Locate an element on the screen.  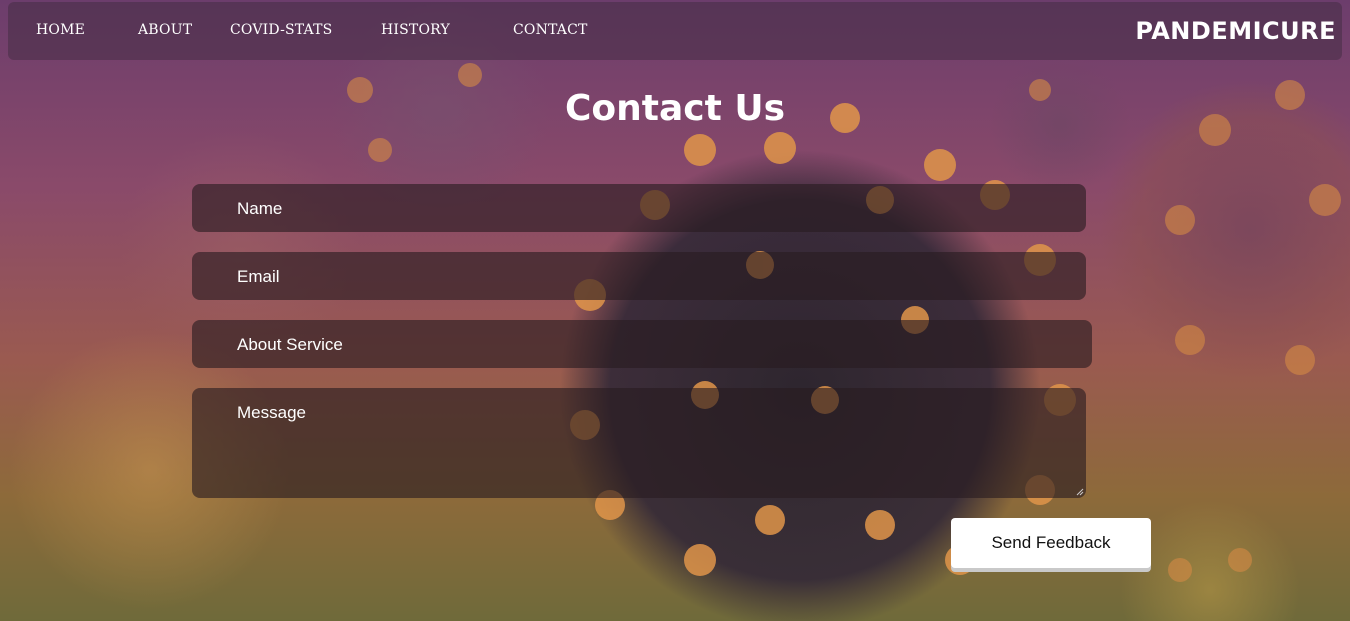
nav-history-link: HISTORY is located at coordinates (415, 30).